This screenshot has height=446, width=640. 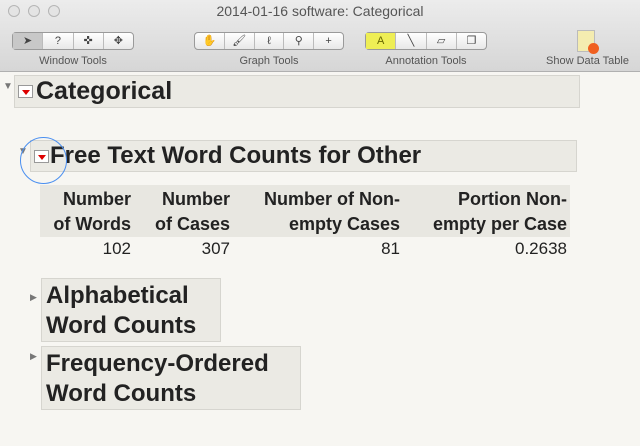 What do you see at coordinates (192, 211) in the screenshot?
I see `column-header: Number of Cases` at bounding box center [192, 211].